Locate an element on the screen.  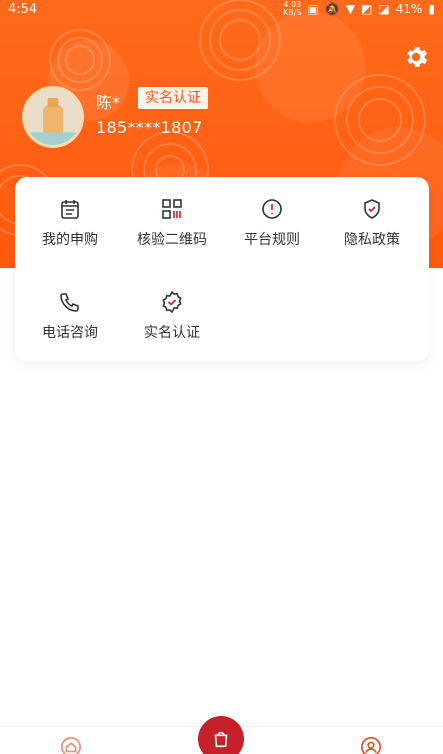
network-speed: 4.03 KB/S is located at coordinates (292, 8).